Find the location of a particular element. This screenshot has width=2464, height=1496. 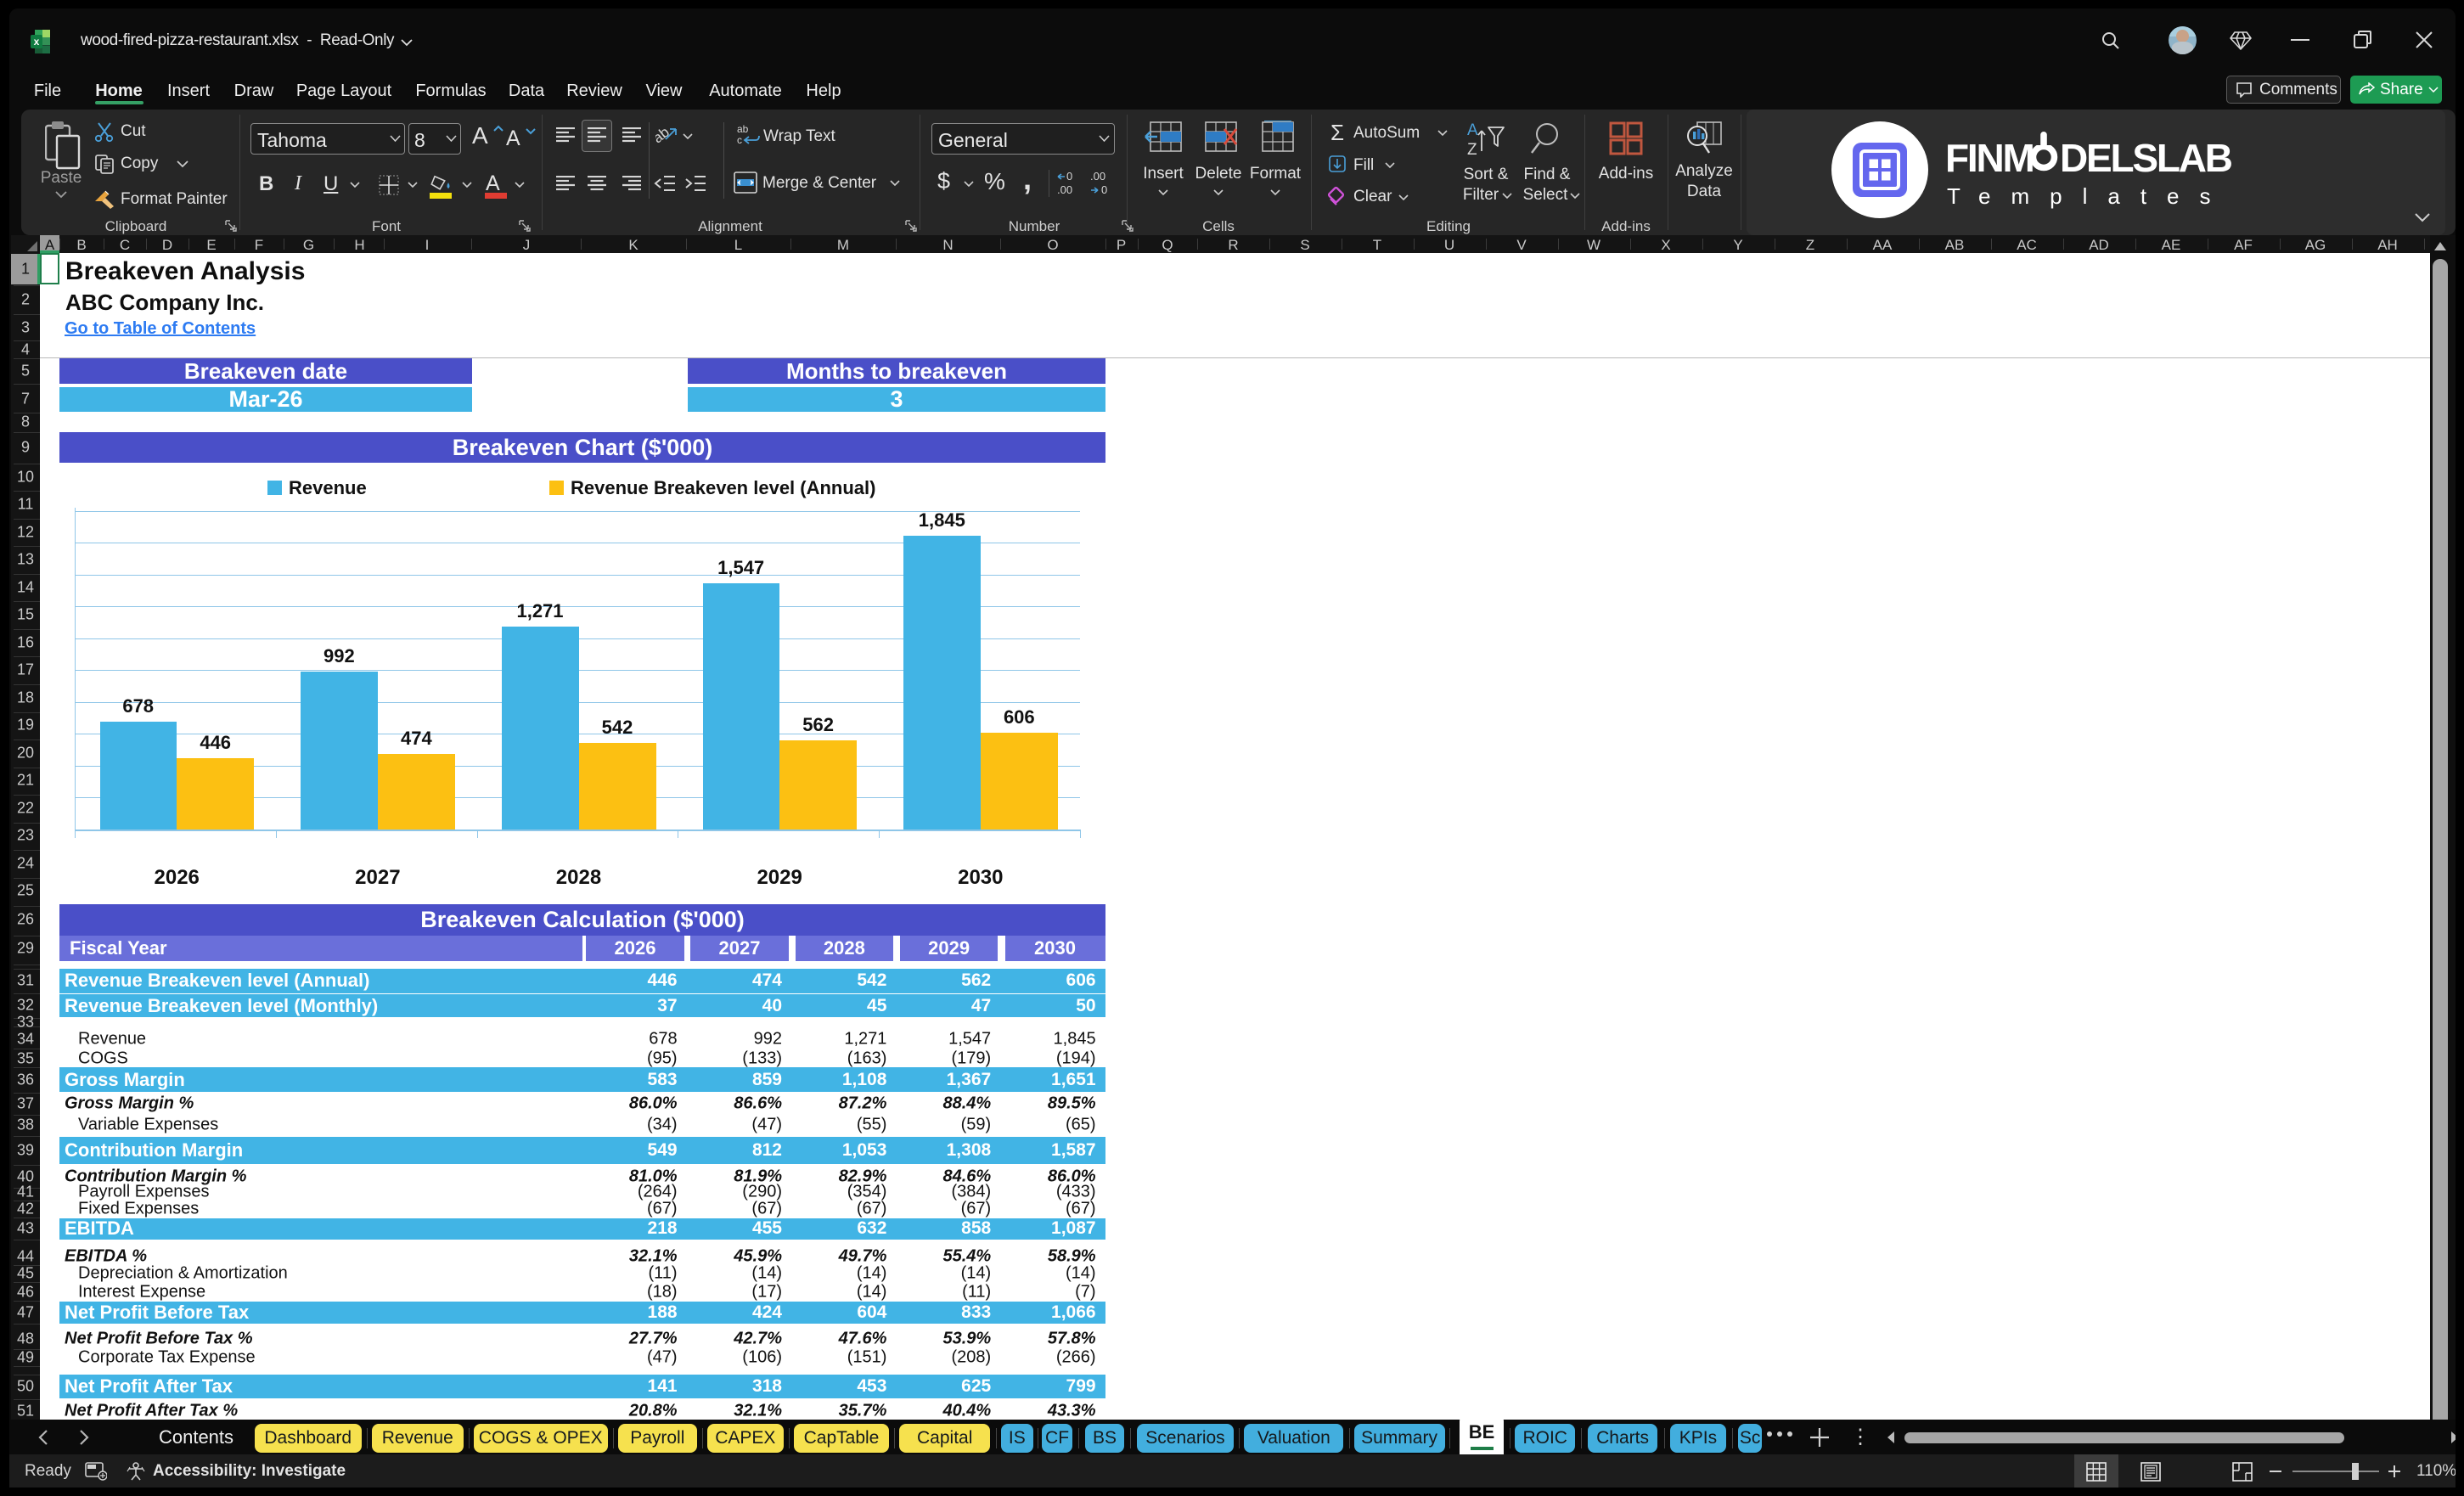

svg-text: Z is located at coordinates (1472, 149).